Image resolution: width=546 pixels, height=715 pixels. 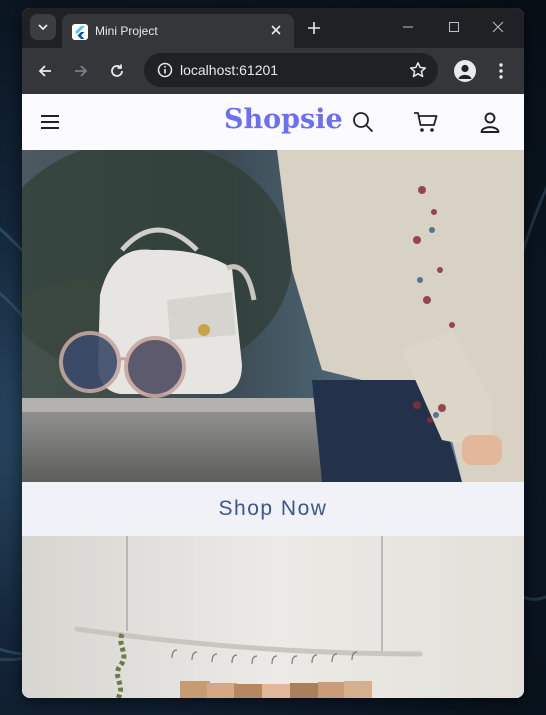 I want to click on close-window-button, so click(x=498, y=27).